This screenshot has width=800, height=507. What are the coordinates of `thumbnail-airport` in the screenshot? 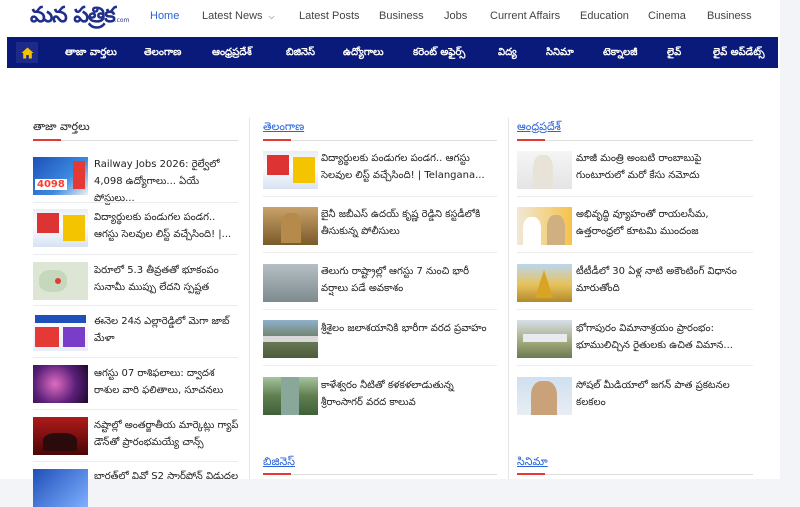 It's located at (544, 339).